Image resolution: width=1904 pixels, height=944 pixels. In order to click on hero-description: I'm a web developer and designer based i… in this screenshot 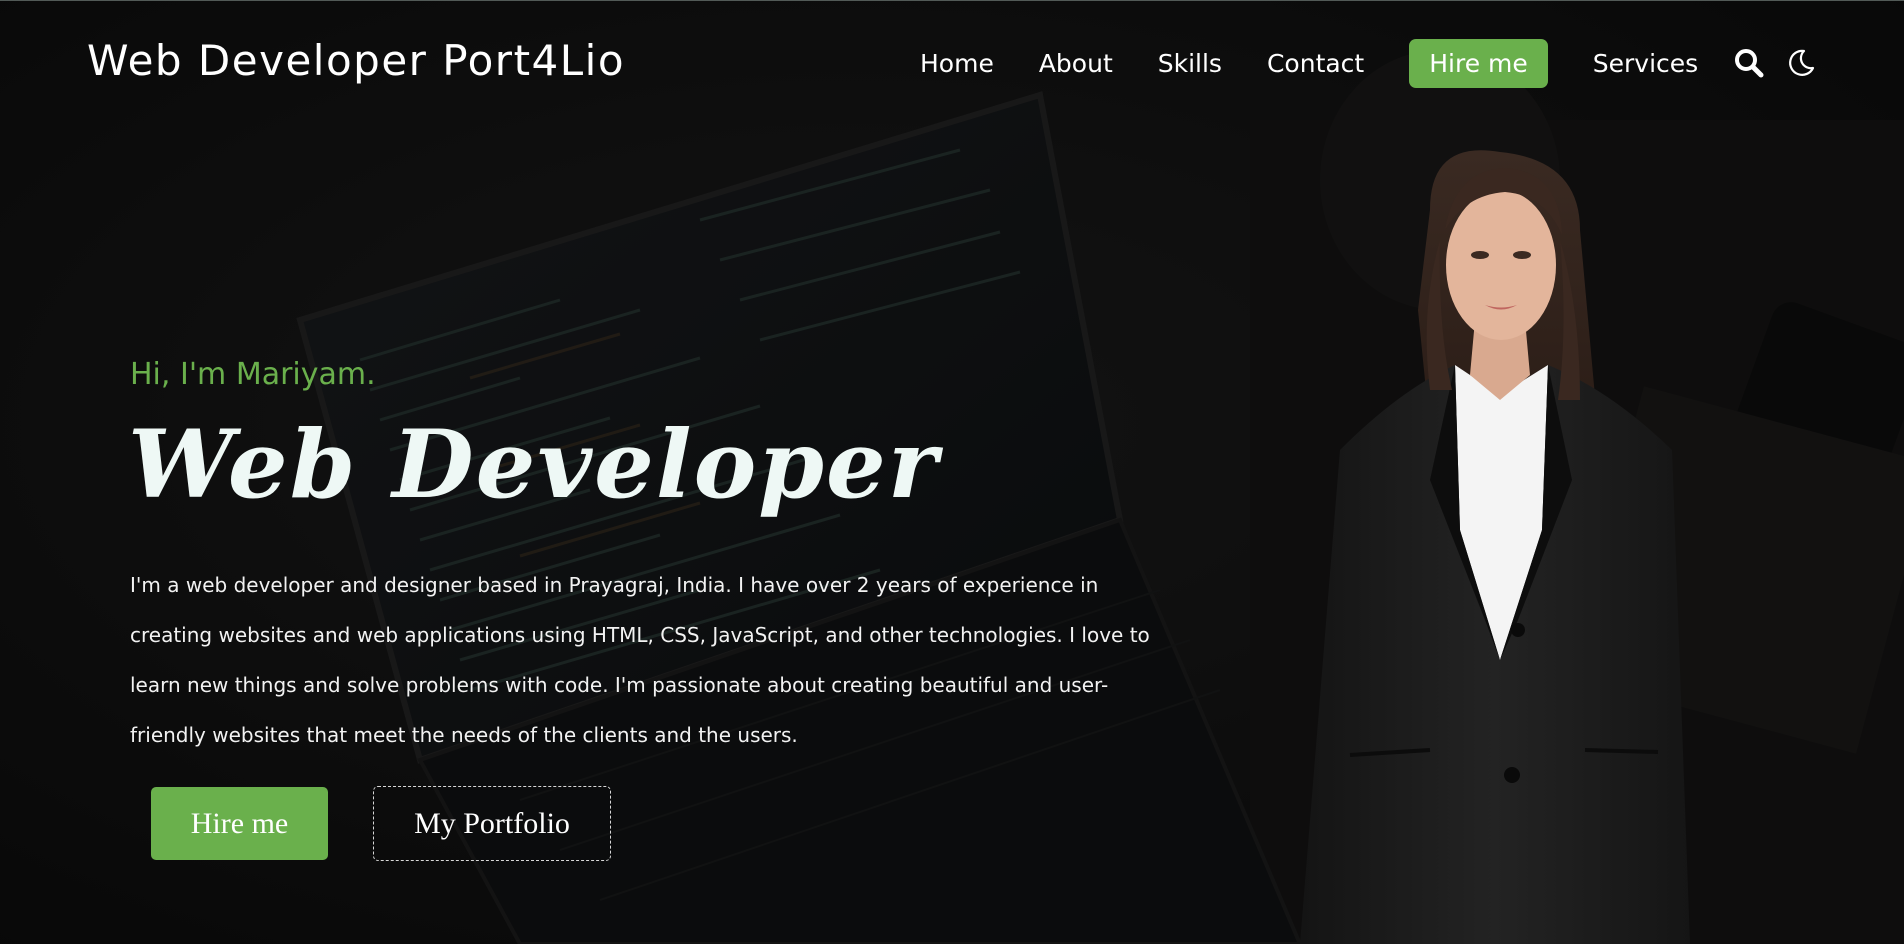, I will do `click(640, 660)`.